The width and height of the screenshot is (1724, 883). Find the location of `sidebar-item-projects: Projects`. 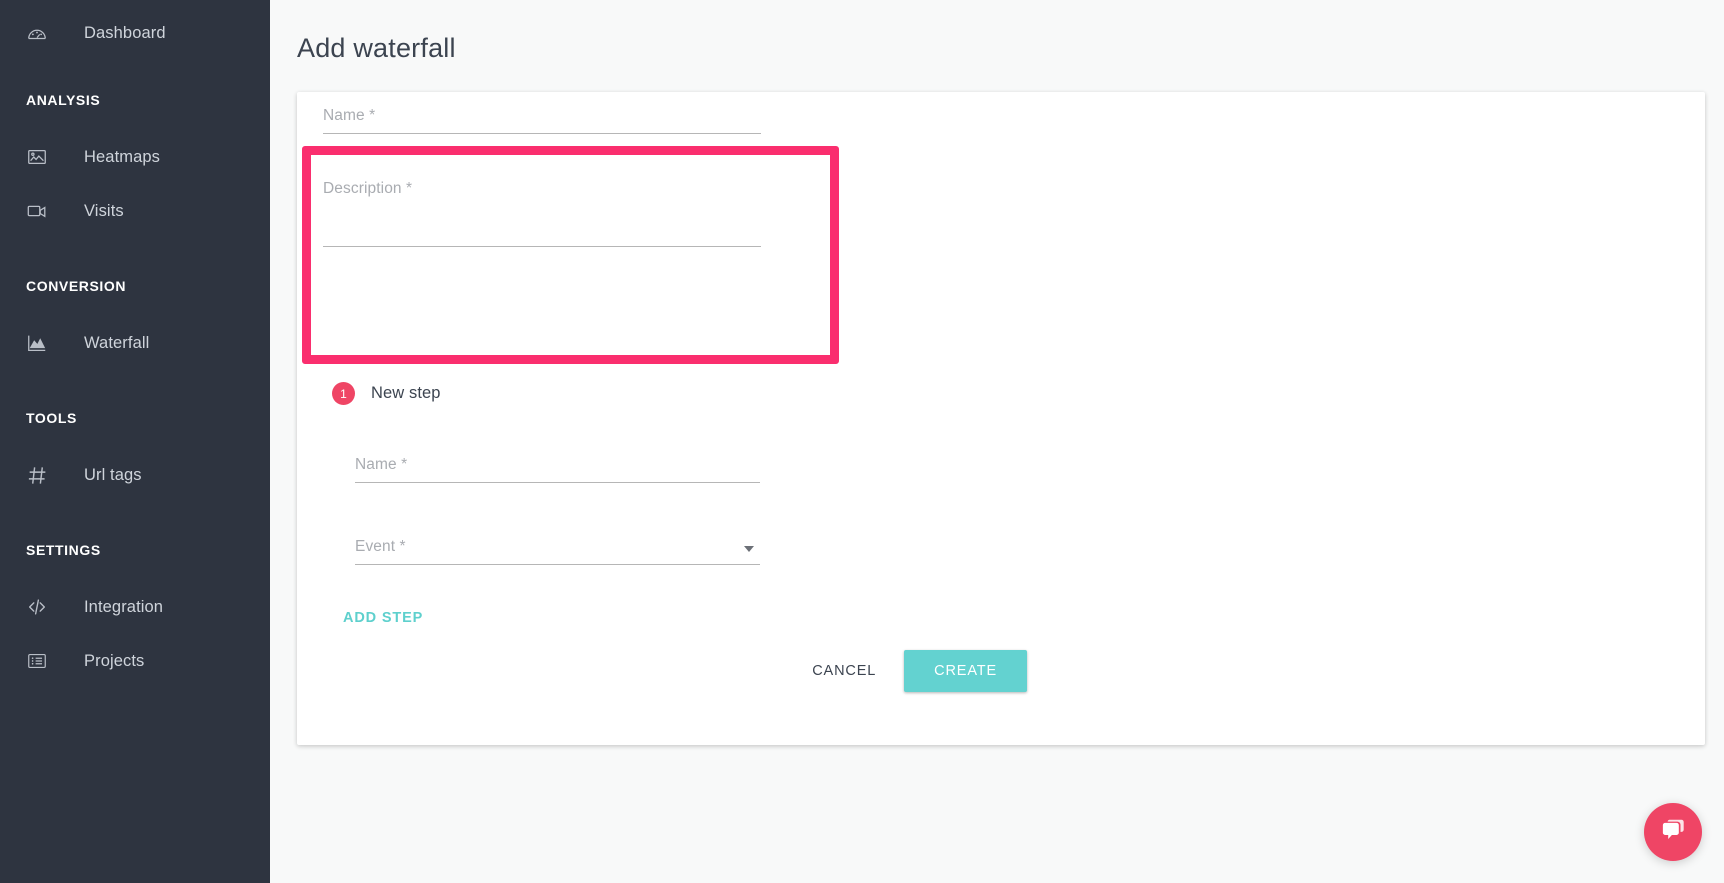

sidebar-item-projects: Projects is located at coordinates (135, 661).